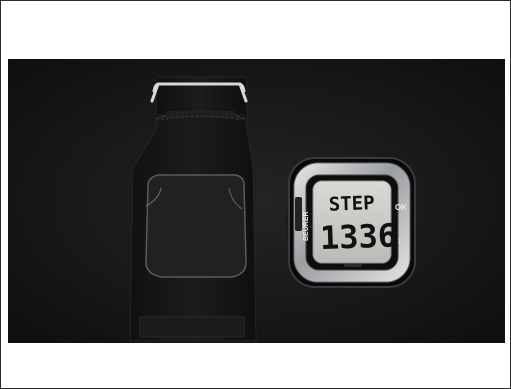  What do you see at coordinates (306, 226) in the screenshot?
I see `side-brand-label: BEURER` at bounding box center [306, 226].